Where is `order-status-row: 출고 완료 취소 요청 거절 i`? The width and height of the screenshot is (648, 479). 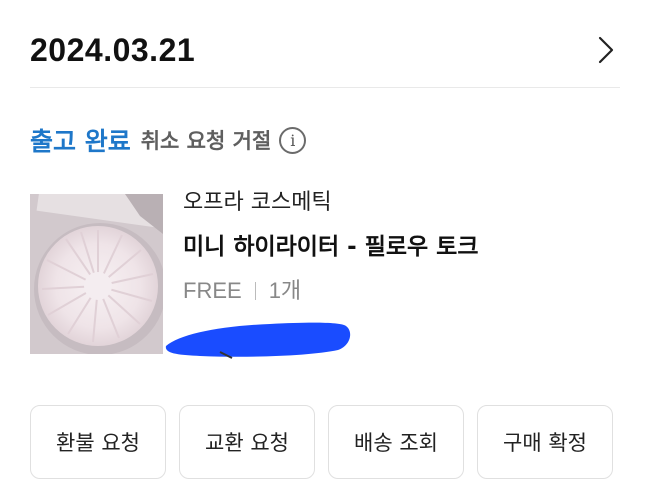 order-status-row: 출고 완료 취소 요청 거절 i is located at coordinates (168, 140).